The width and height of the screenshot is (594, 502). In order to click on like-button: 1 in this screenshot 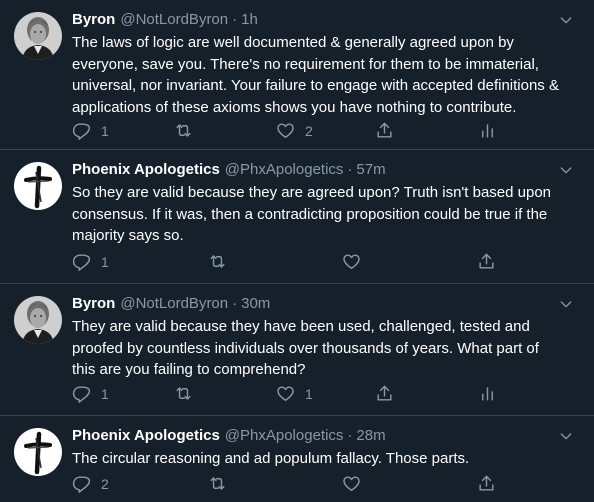, I will do `click(294, 393)`.